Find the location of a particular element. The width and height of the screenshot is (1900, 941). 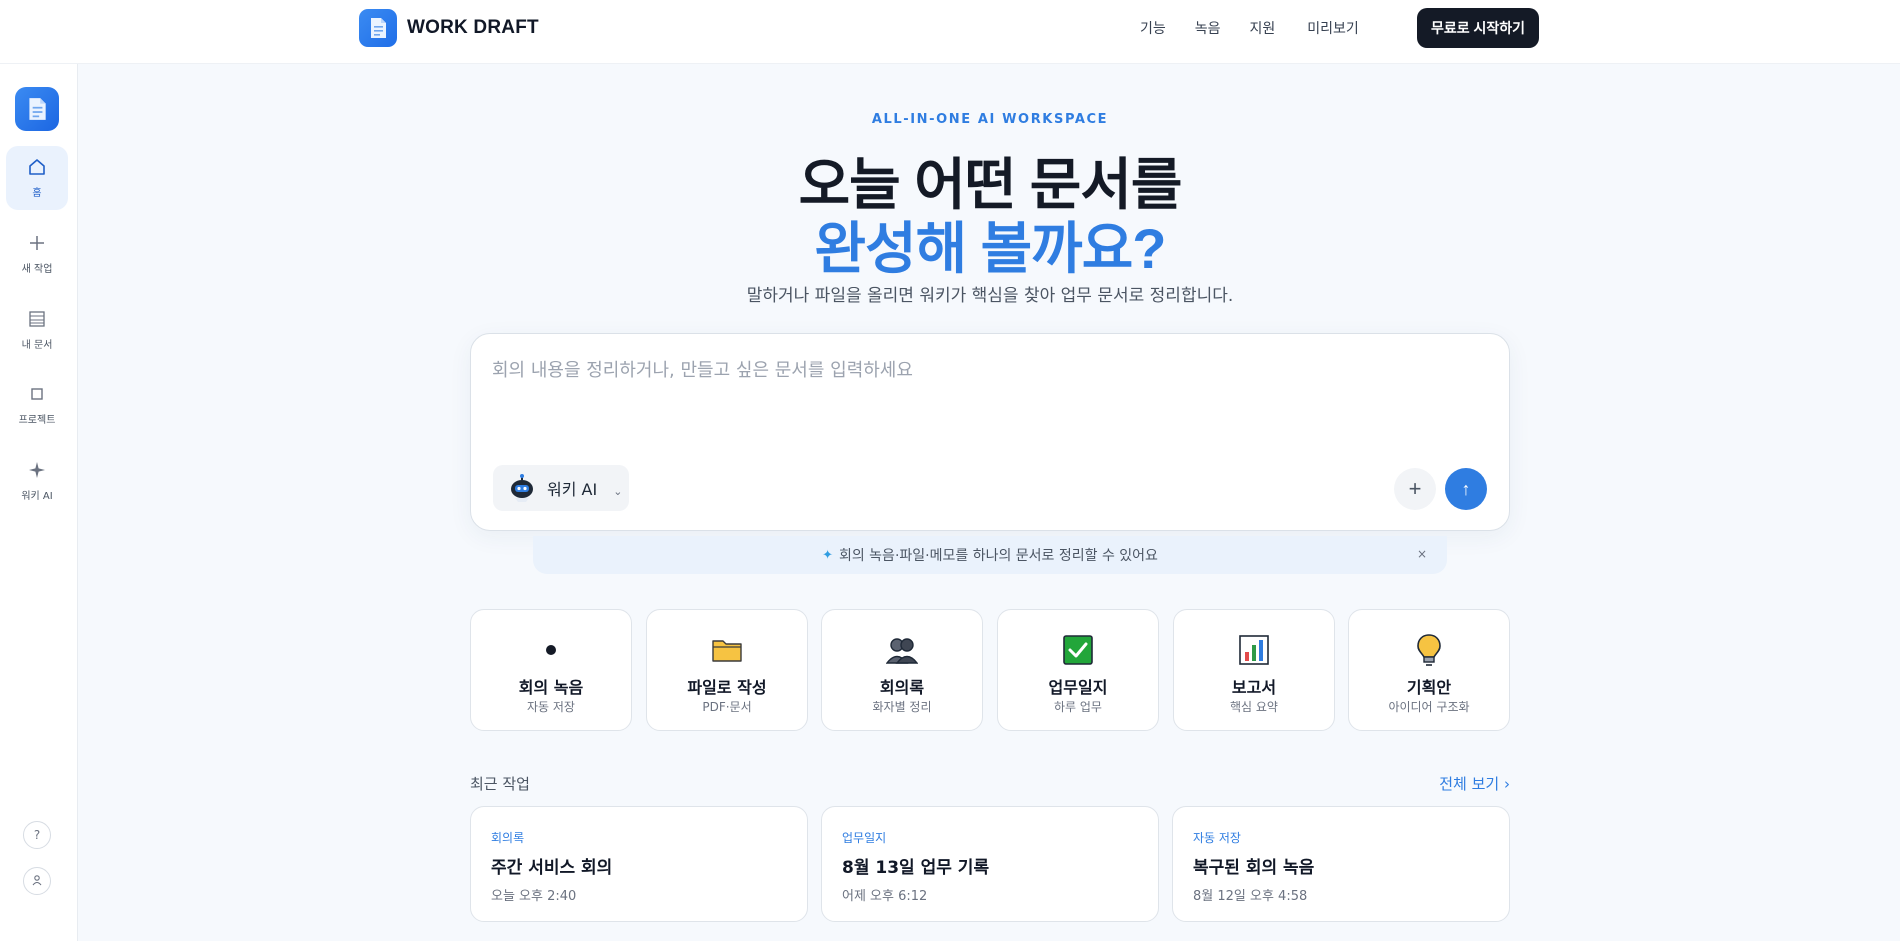

recent-item-time: 오늘 오후 2:40 is located at coordinates (534, 896).